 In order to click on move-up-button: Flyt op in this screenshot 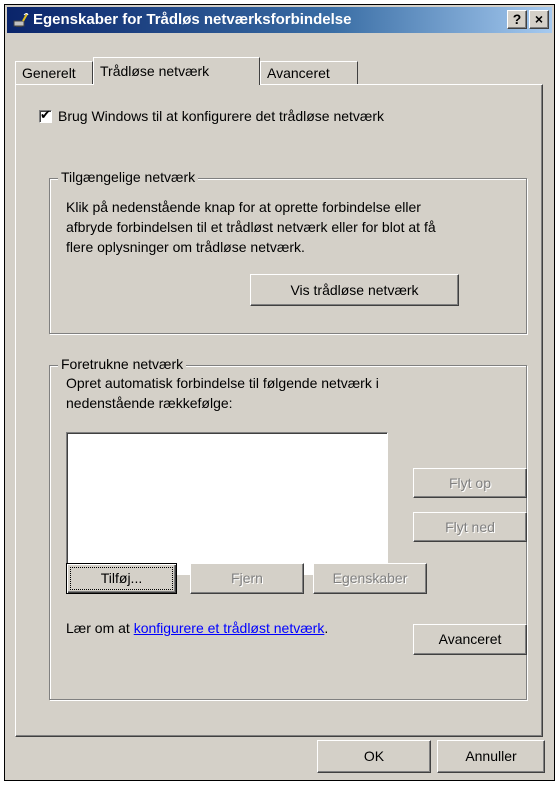, I will do `click(470, 483)`.